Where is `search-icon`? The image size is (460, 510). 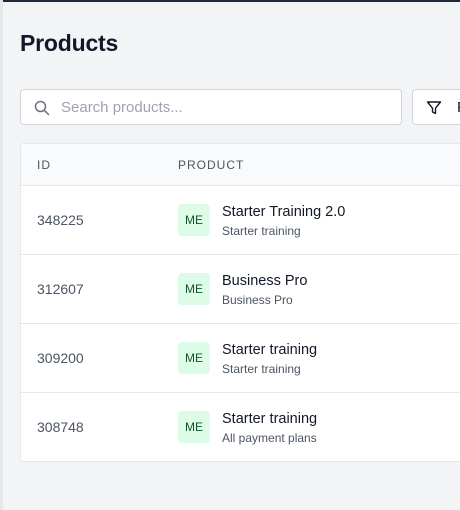 search-icon is located at coordinates (42, 108).